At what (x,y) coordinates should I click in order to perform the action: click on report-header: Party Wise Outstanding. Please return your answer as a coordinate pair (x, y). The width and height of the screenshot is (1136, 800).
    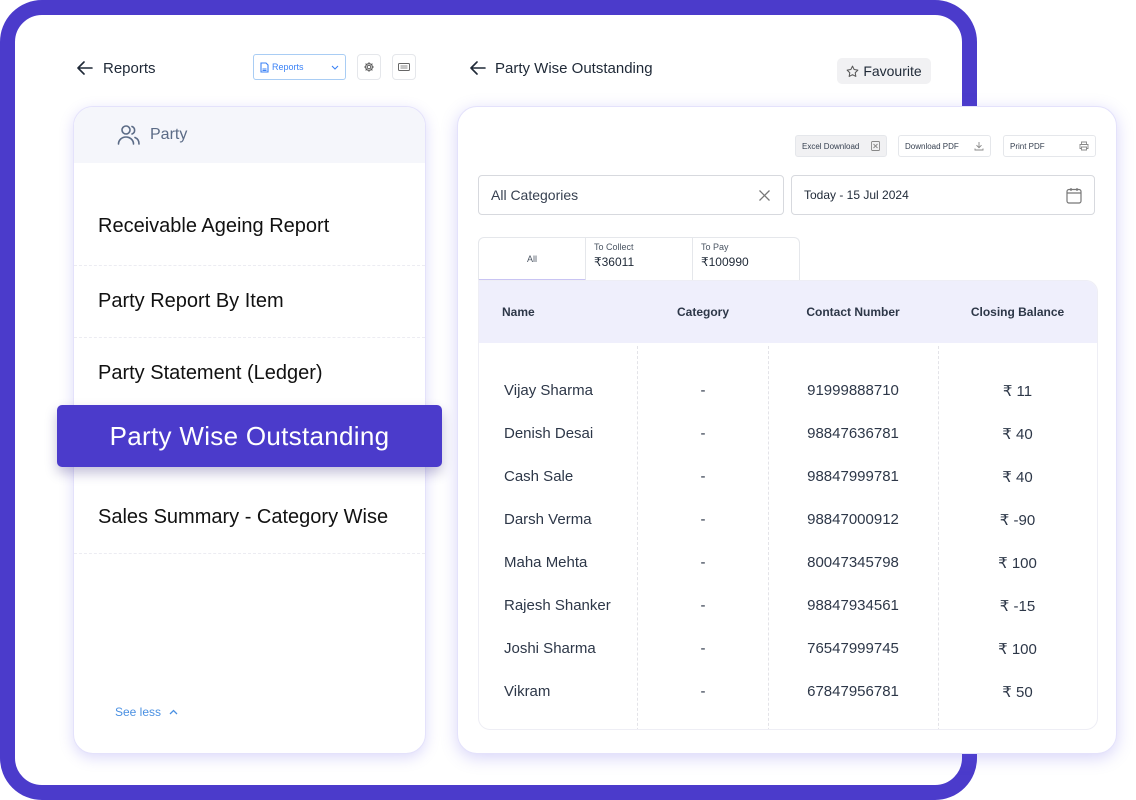
    Looking at the image, I should click on (561, 68).